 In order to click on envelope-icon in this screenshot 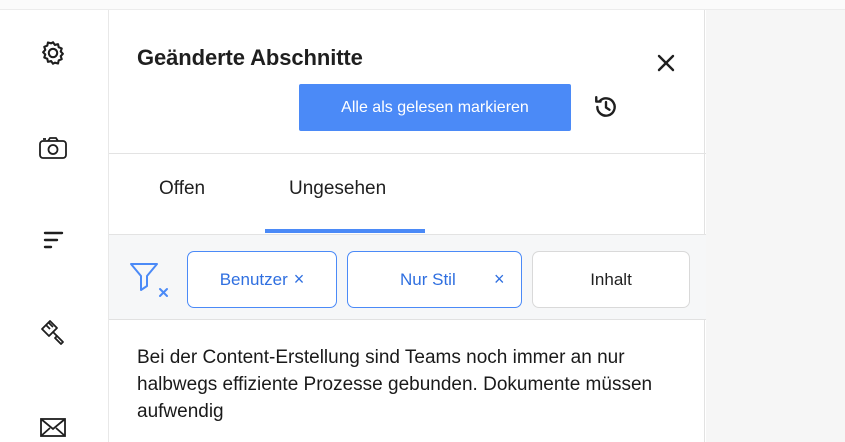, I will do `click(53, 426)`.